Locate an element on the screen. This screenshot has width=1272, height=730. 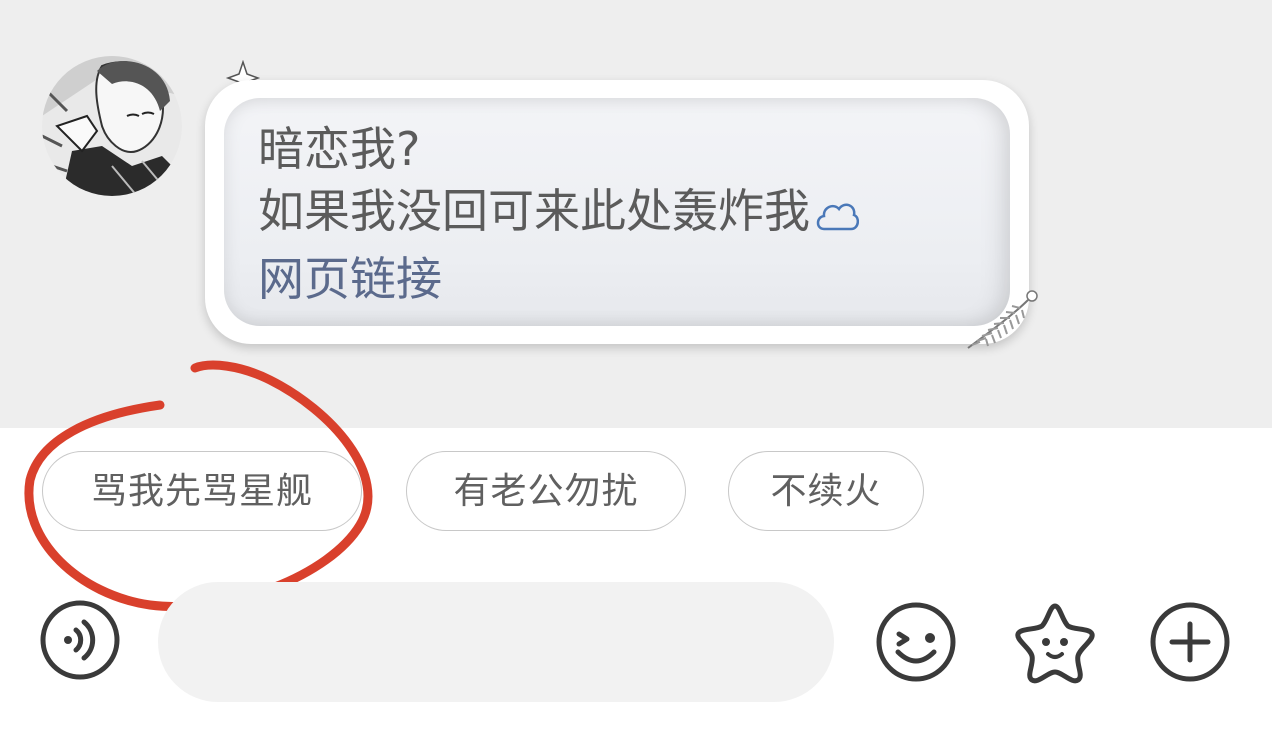
bubble-decoration-feather is located at coordinates (1000, 325).